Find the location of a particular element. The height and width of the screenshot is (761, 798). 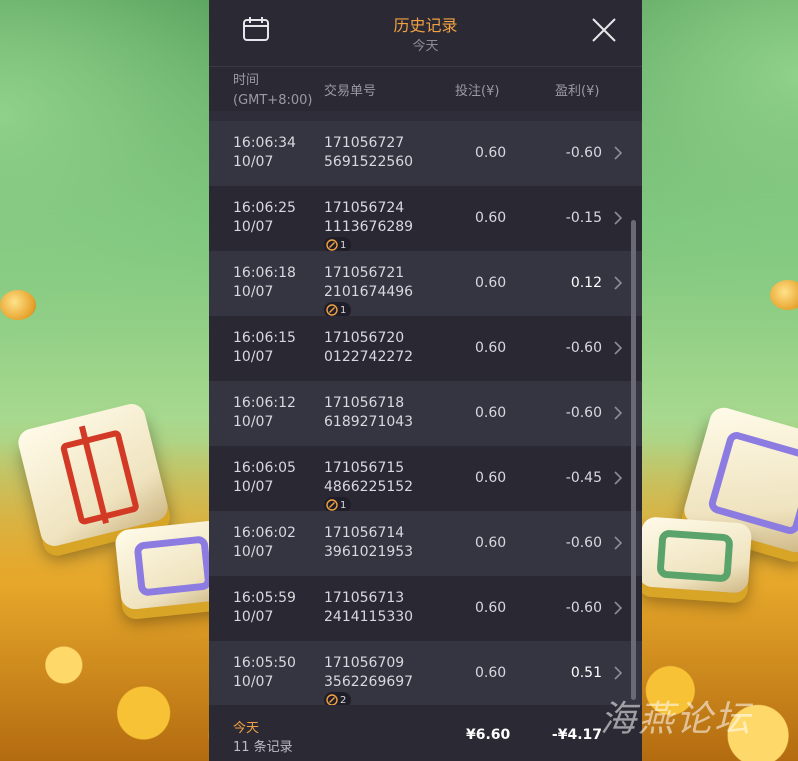

free-spin-badge: 2 is located at coordinates (338, 699).